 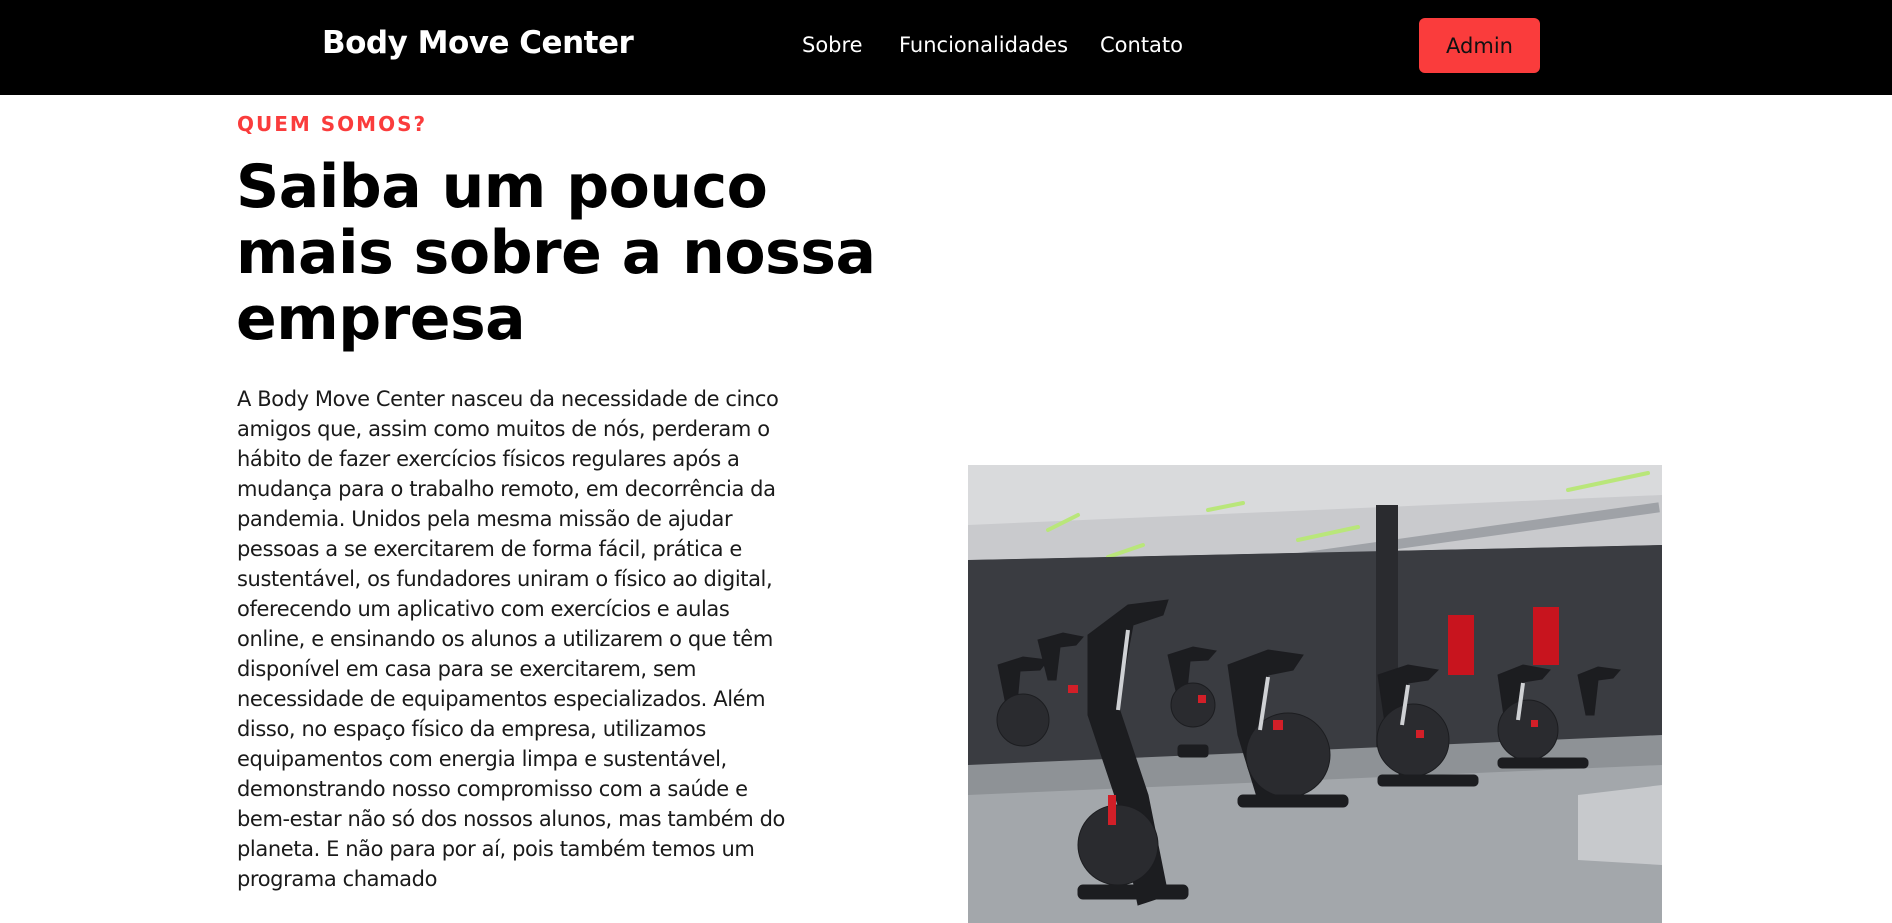 What do you see at coordinates (478, 43) in the screenshot?
I see `brand-logo-text: Body Move Center` at bounding box center [478, 43].